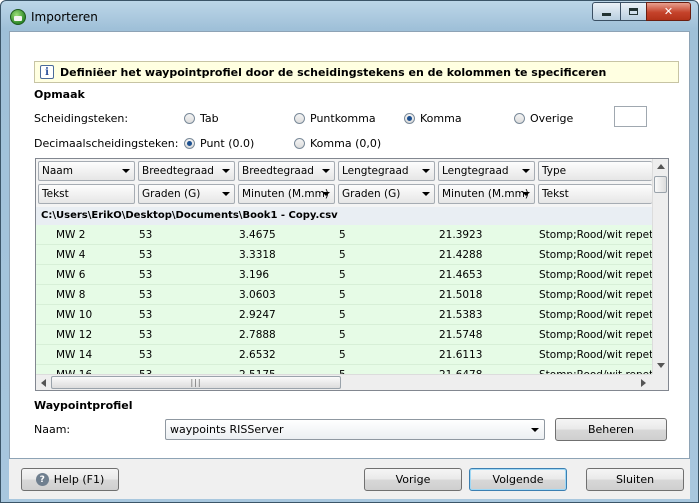 Image resolution: width=699 pixels, height=503 pixels. Describe the element at coordinates (346, 143) in the screenshot. I see `radio-label: Komma (0,0)` at that location.